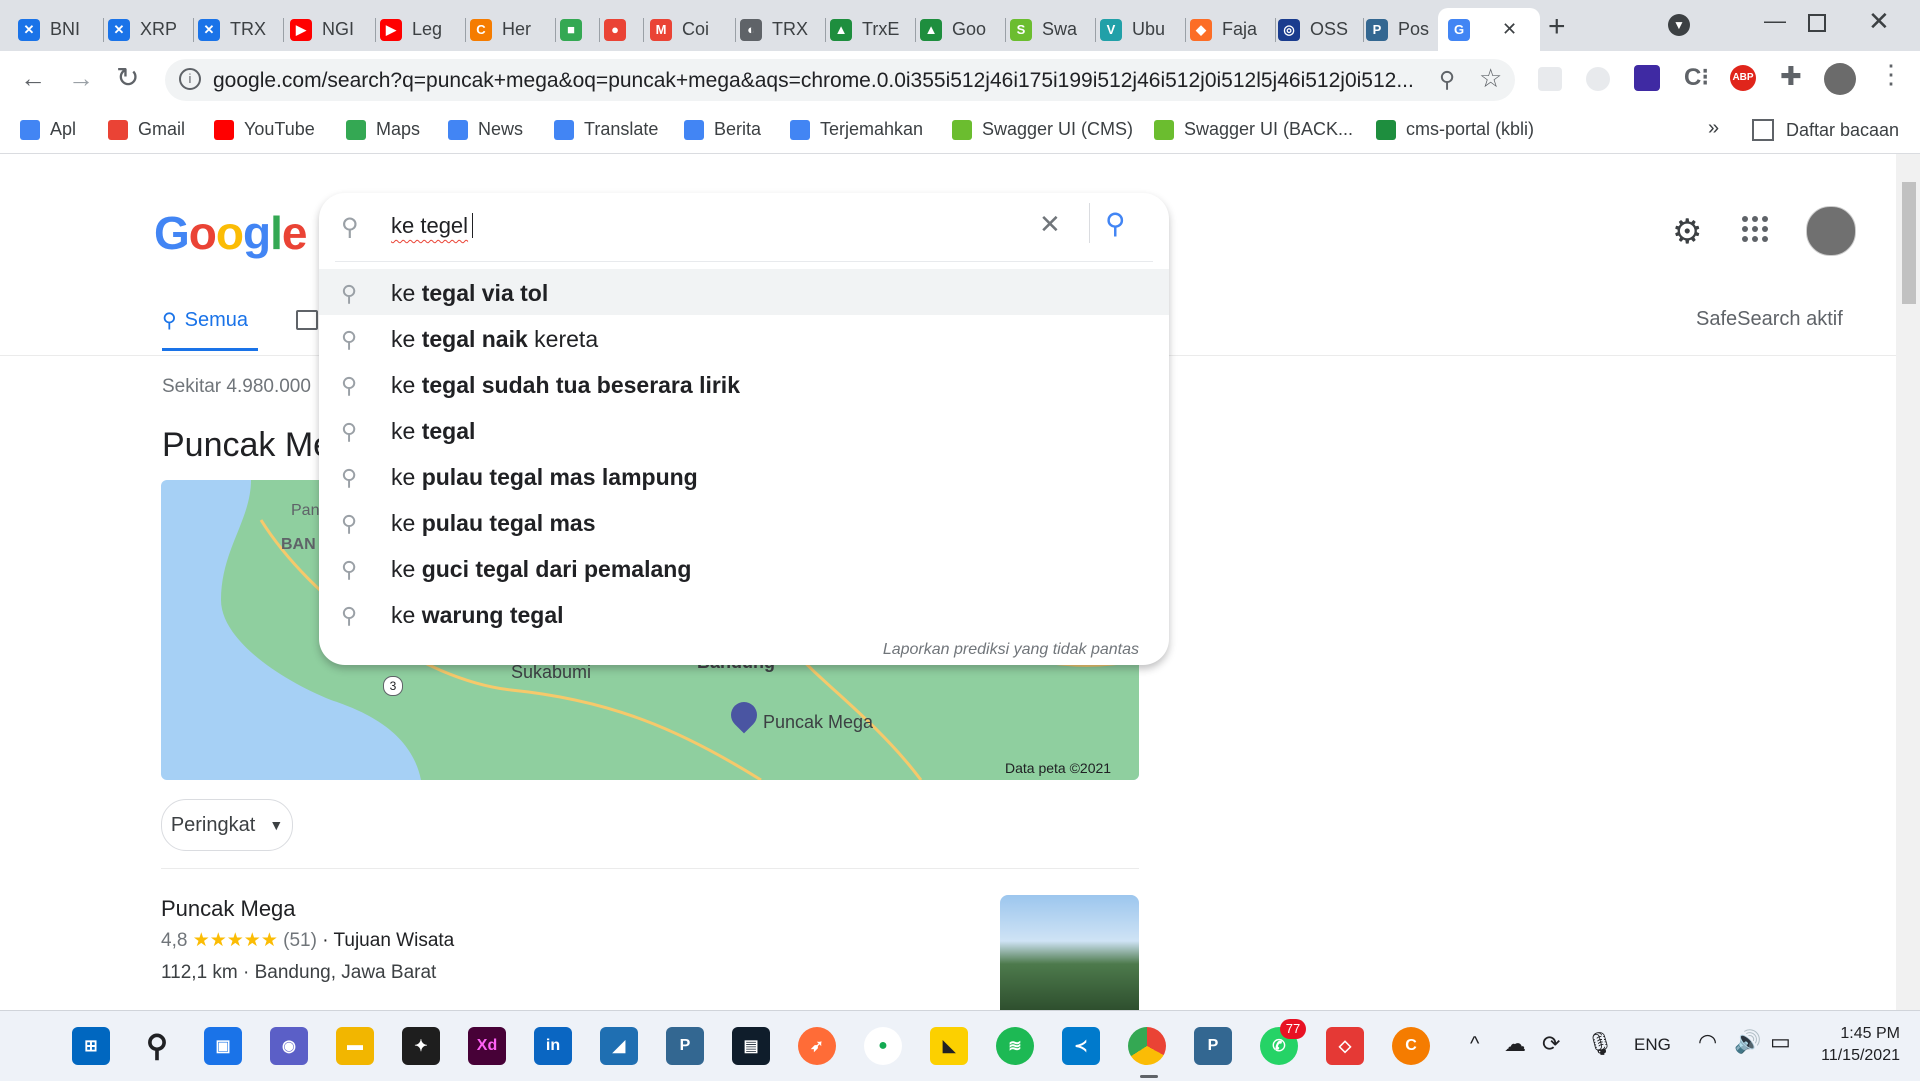  What do you see at coordinates (744, 476) in the screenshot?
I see `suggestion-item: ⚲ ke pulau tegal mas lampung` at bounding box center [744, 476].